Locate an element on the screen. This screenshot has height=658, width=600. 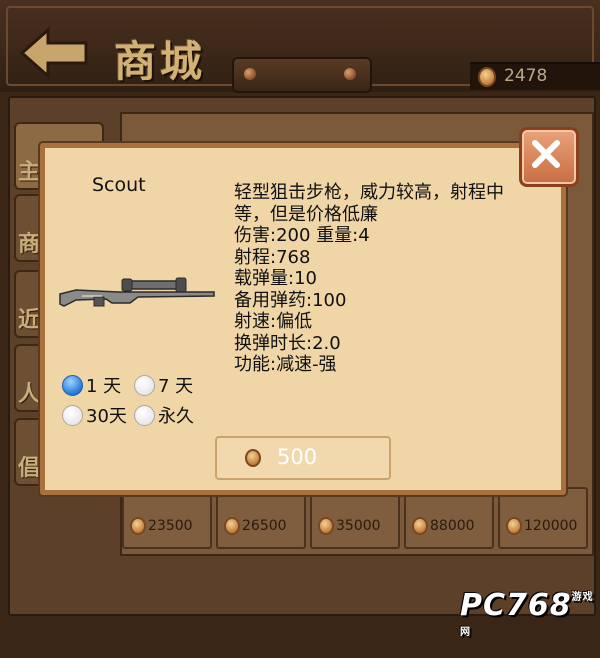
shop-item-card: 23500 is located at coordinates (167, 518).